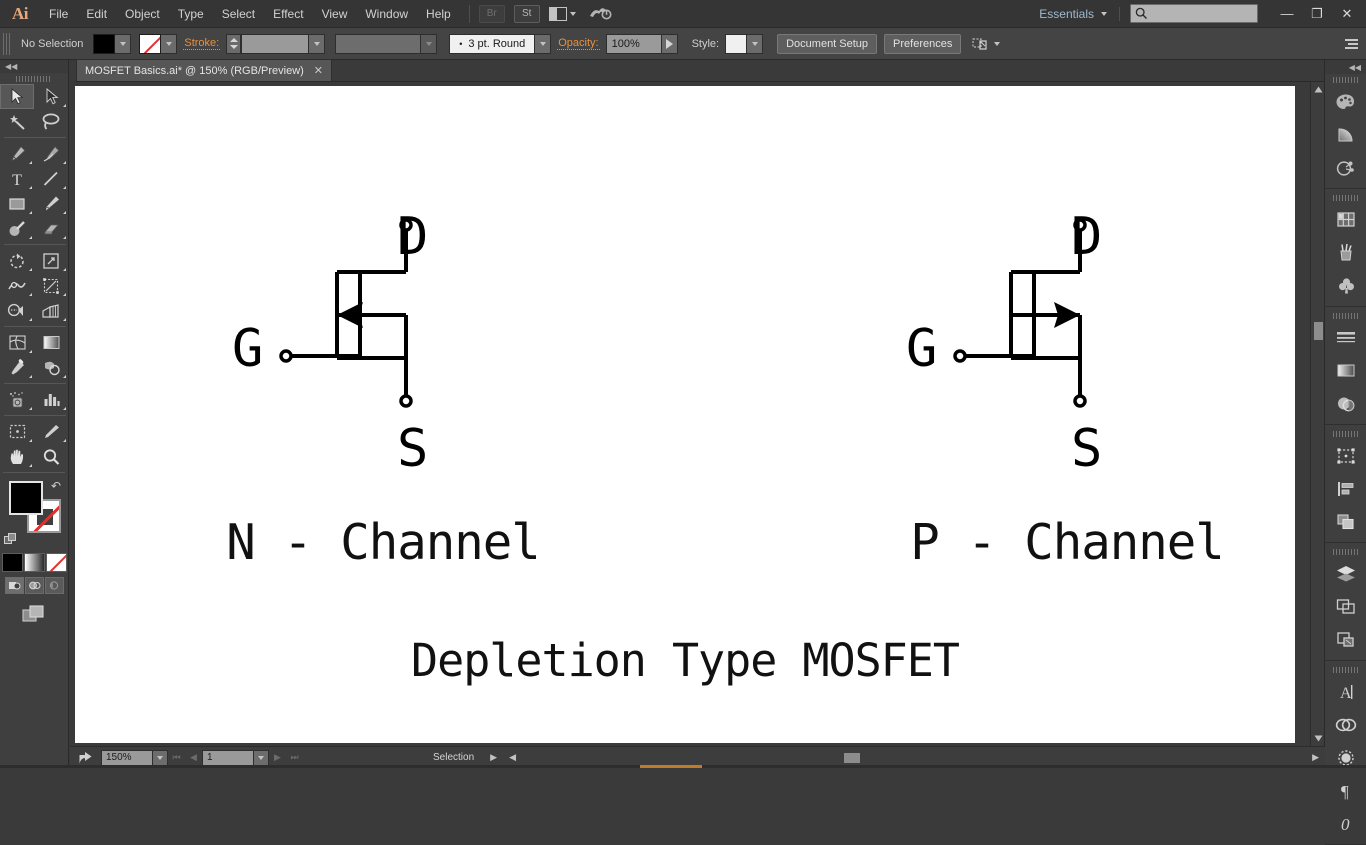  What do you see at coordinates (512, 757) in the screenshot?
I see `horizontal-scroll-left-button: ◀` at bounding box center [512, 757].